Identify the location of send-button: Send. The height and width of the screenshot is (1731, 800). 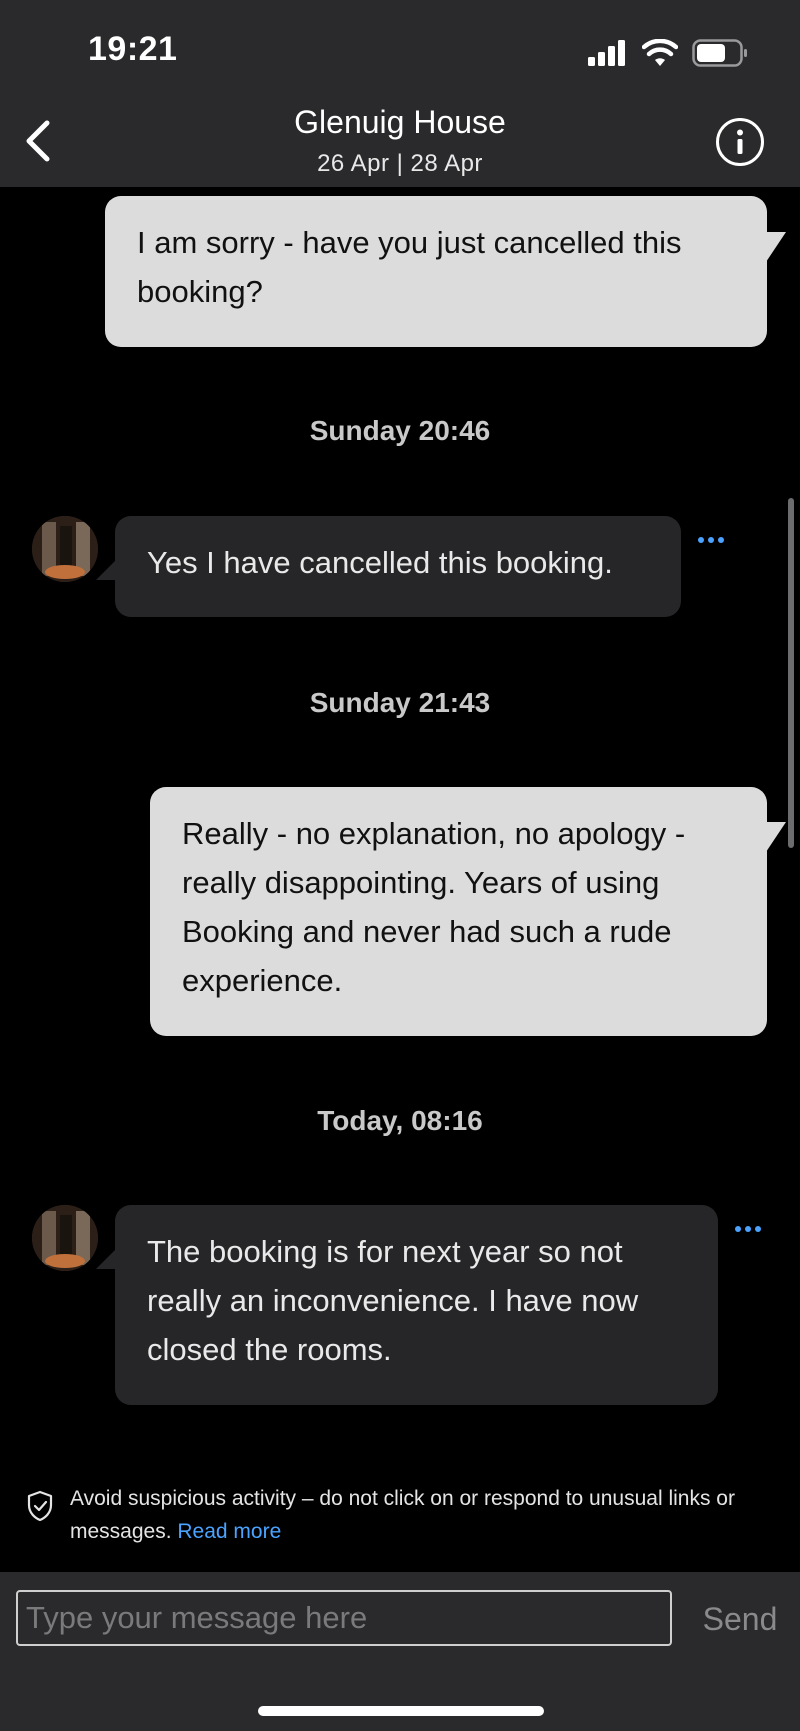
(740, 1619).